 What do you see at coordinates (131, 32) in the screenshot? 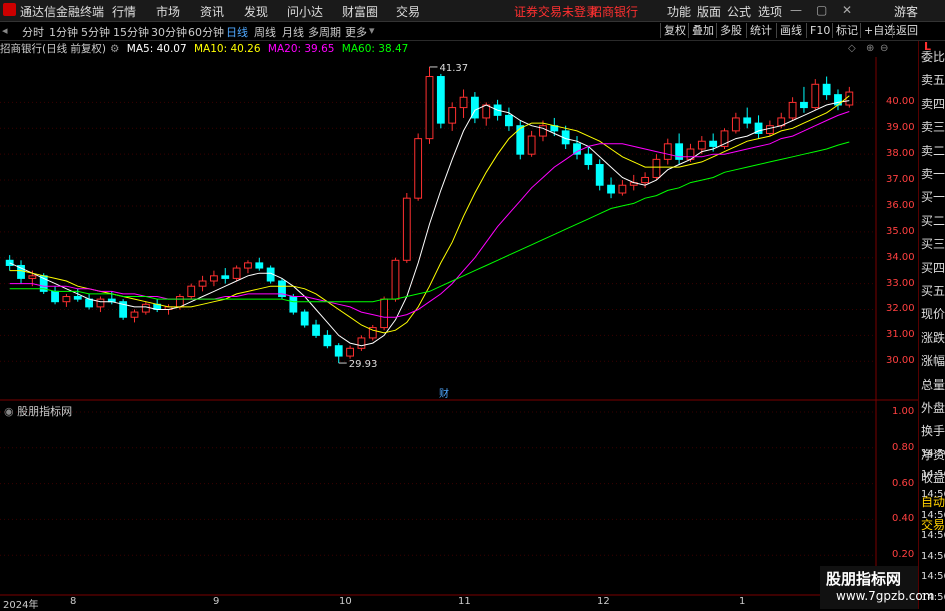
I see `period-15min: 15分钟` at bounding box center [131, 32].